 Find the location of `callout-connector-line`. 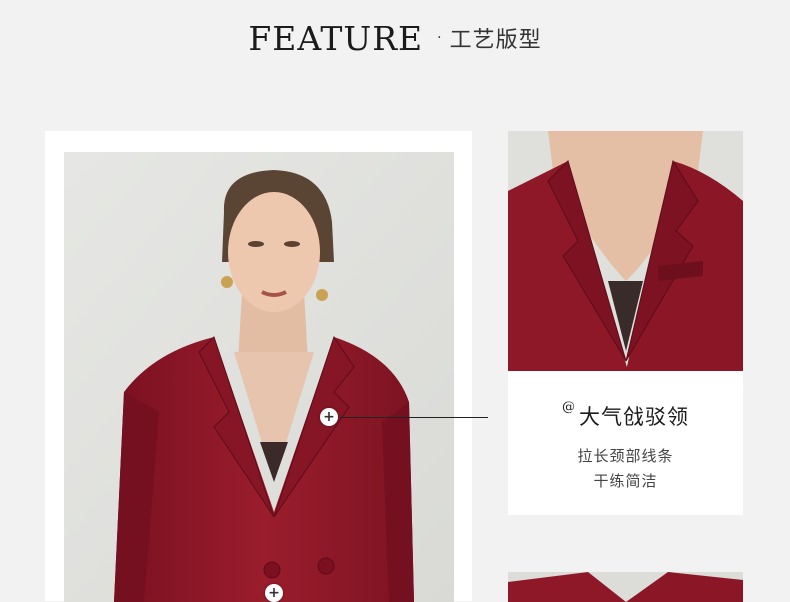

callout-connector-line is located at coordinates (414, 417).